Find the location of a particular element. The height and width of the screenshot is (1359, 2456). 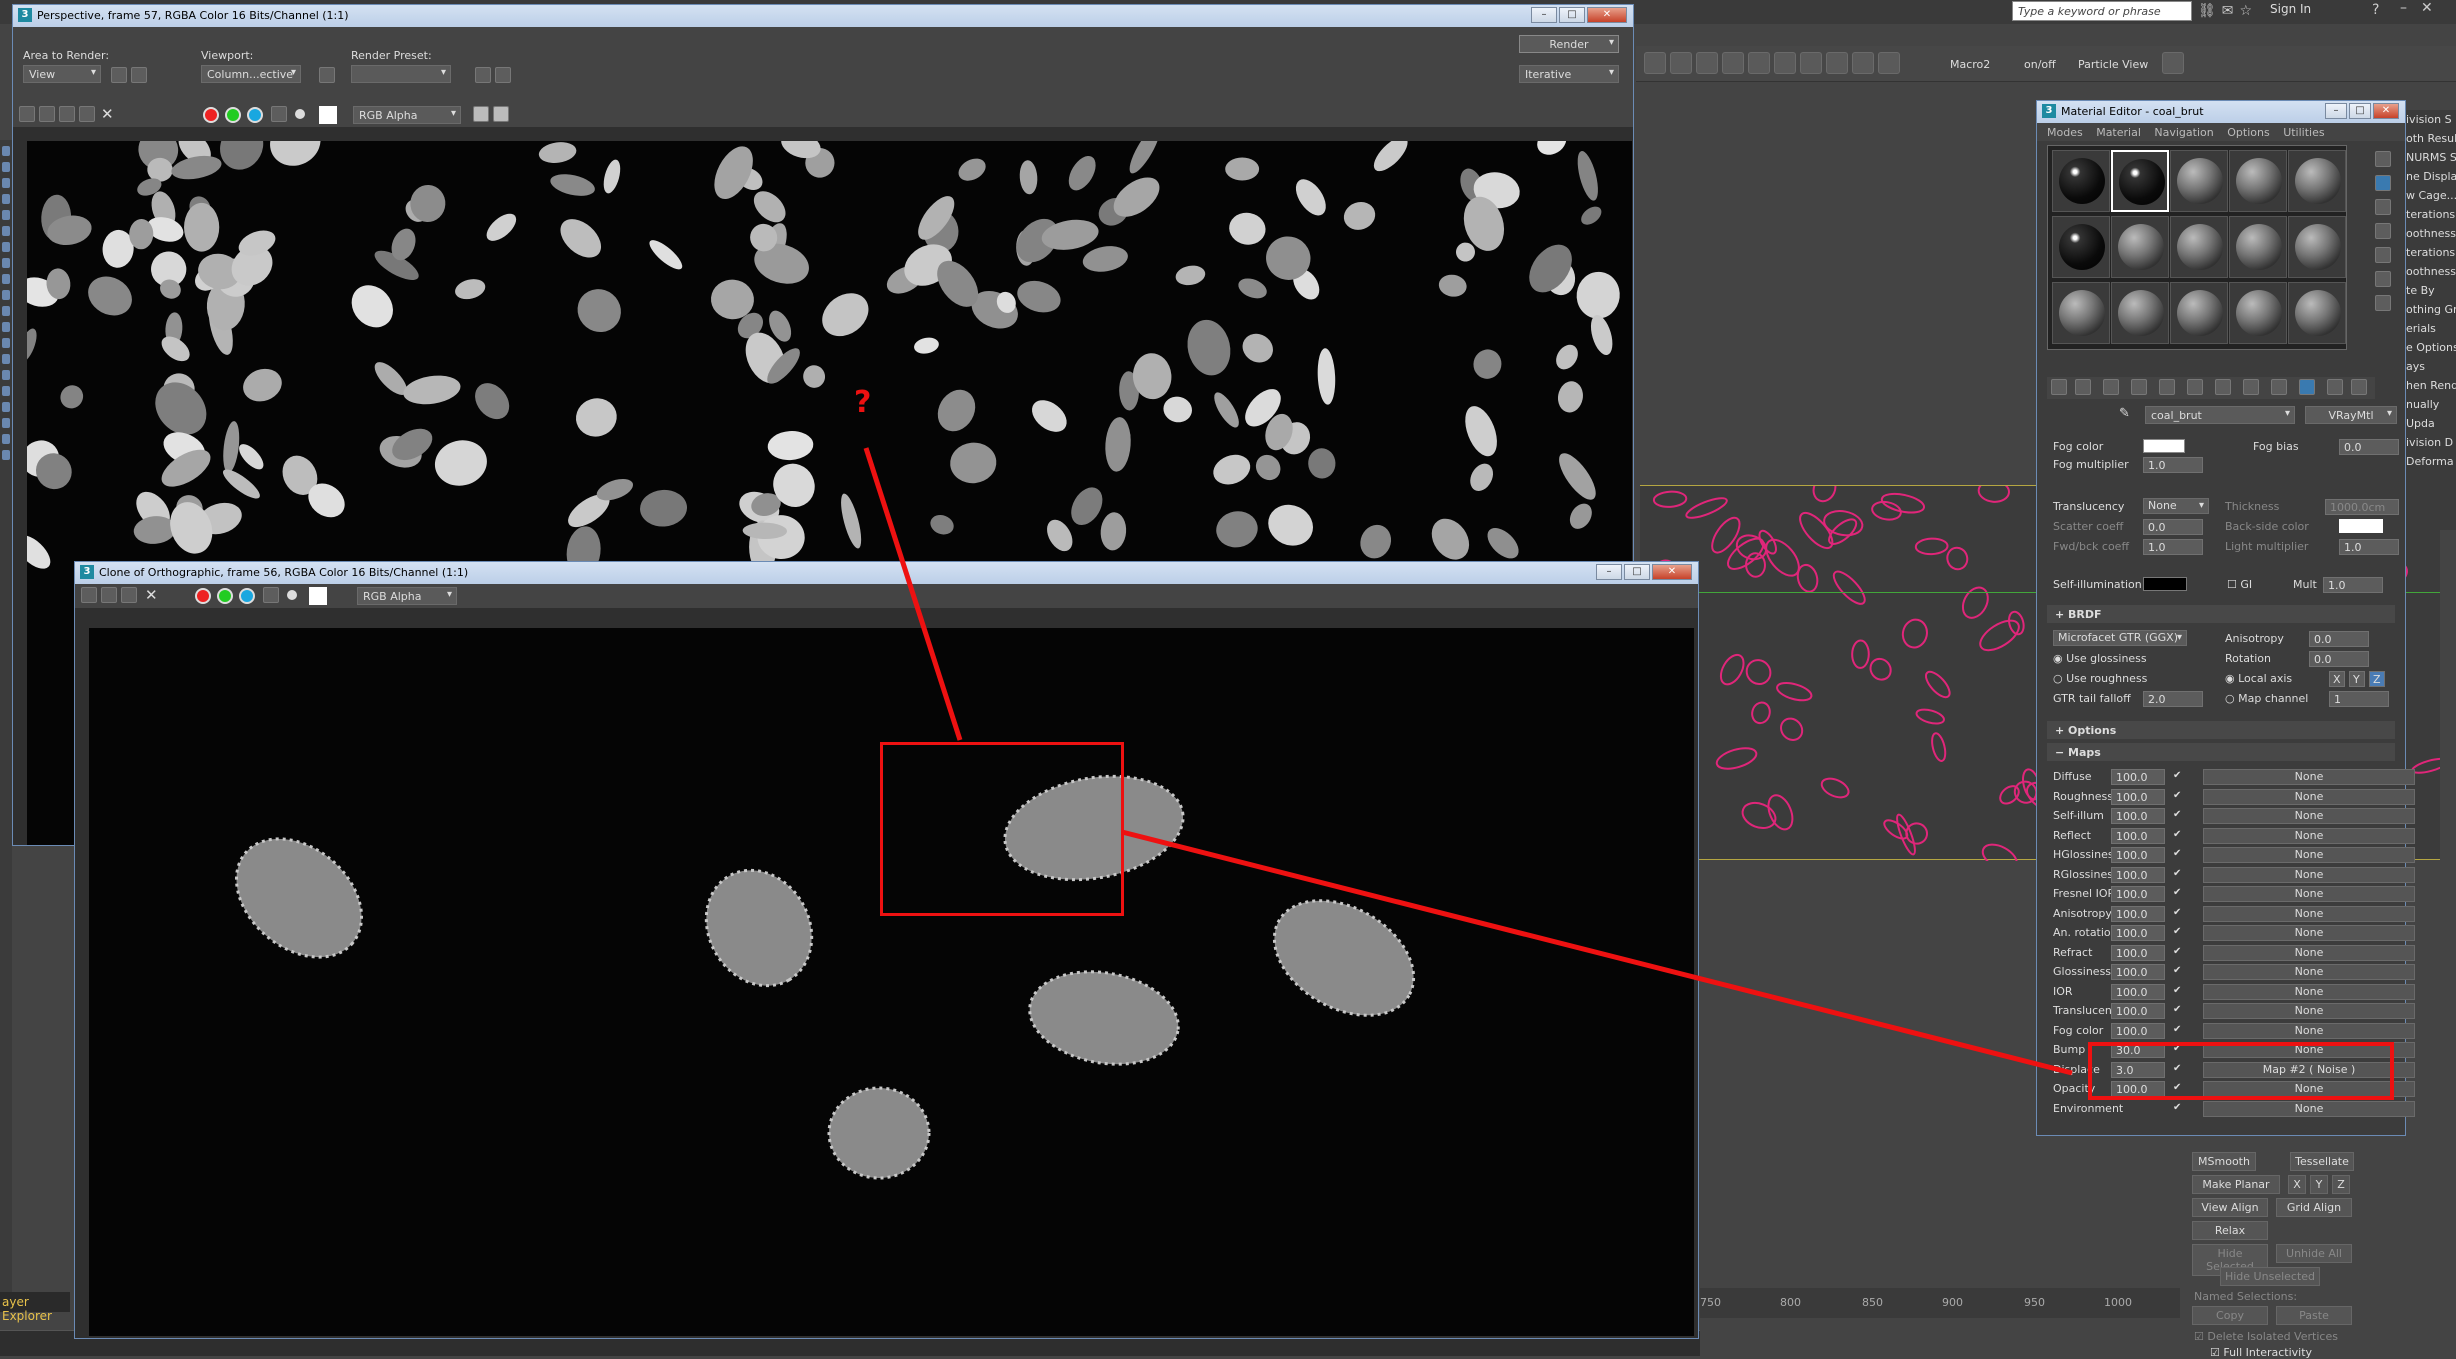

fog-bias-spinner: 0.0 is located at coordinates (2369, 447).